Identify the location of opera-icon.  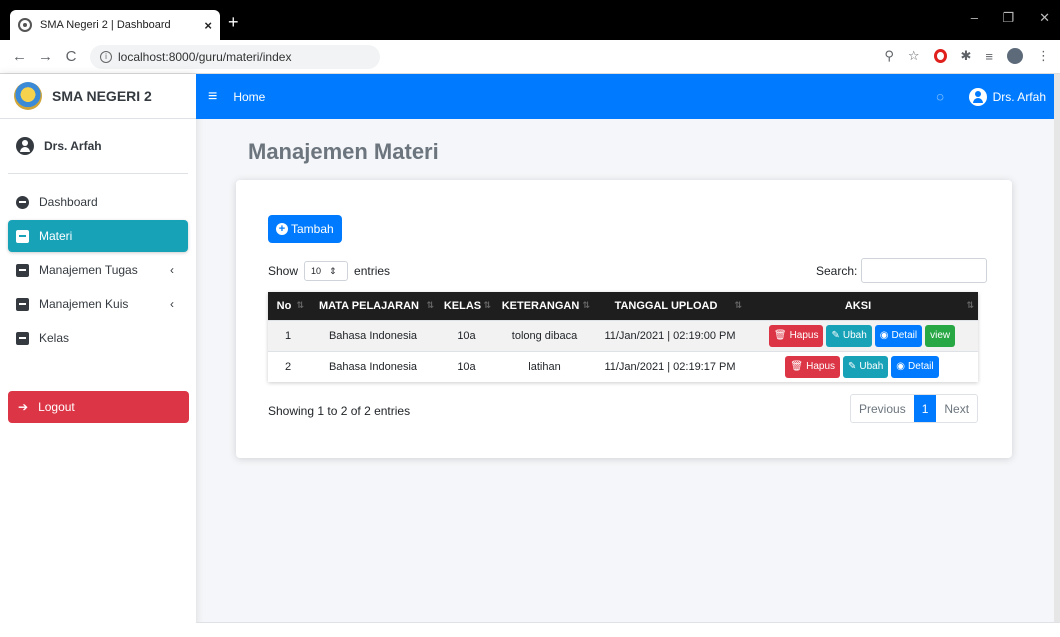
(940, 56).